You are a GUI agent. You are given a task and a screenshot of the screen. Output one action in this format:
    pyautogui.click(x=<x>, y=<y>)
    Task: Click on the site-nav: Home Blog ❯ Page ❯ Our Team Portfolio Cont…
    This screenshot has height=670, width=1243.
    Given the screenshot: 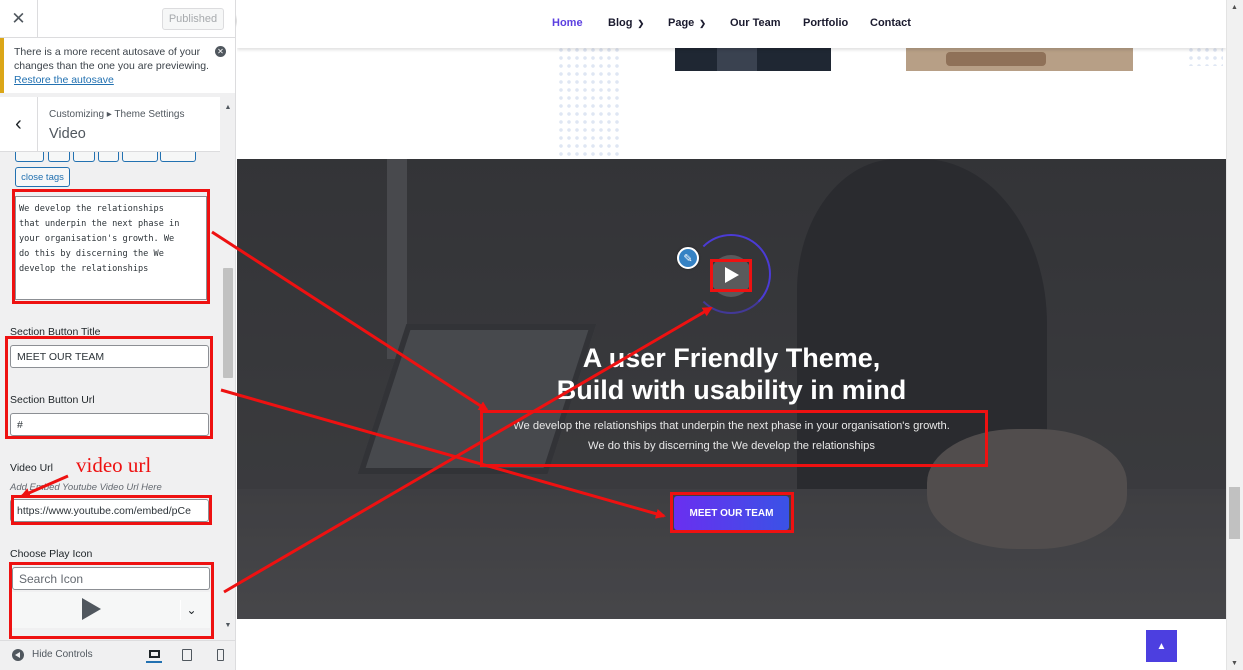 What is the action you would take?
    pyautogui.click(x=731, y=24)
    